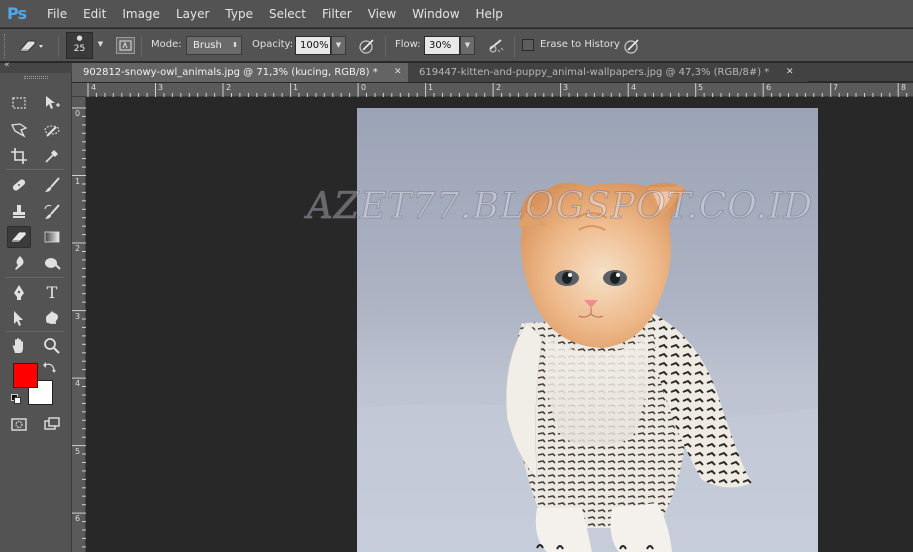 This screenshot has height=552, width=913. Describe the element at coordinates (52, 424) in the screenshot. I see `screen-mode-button` at that location.